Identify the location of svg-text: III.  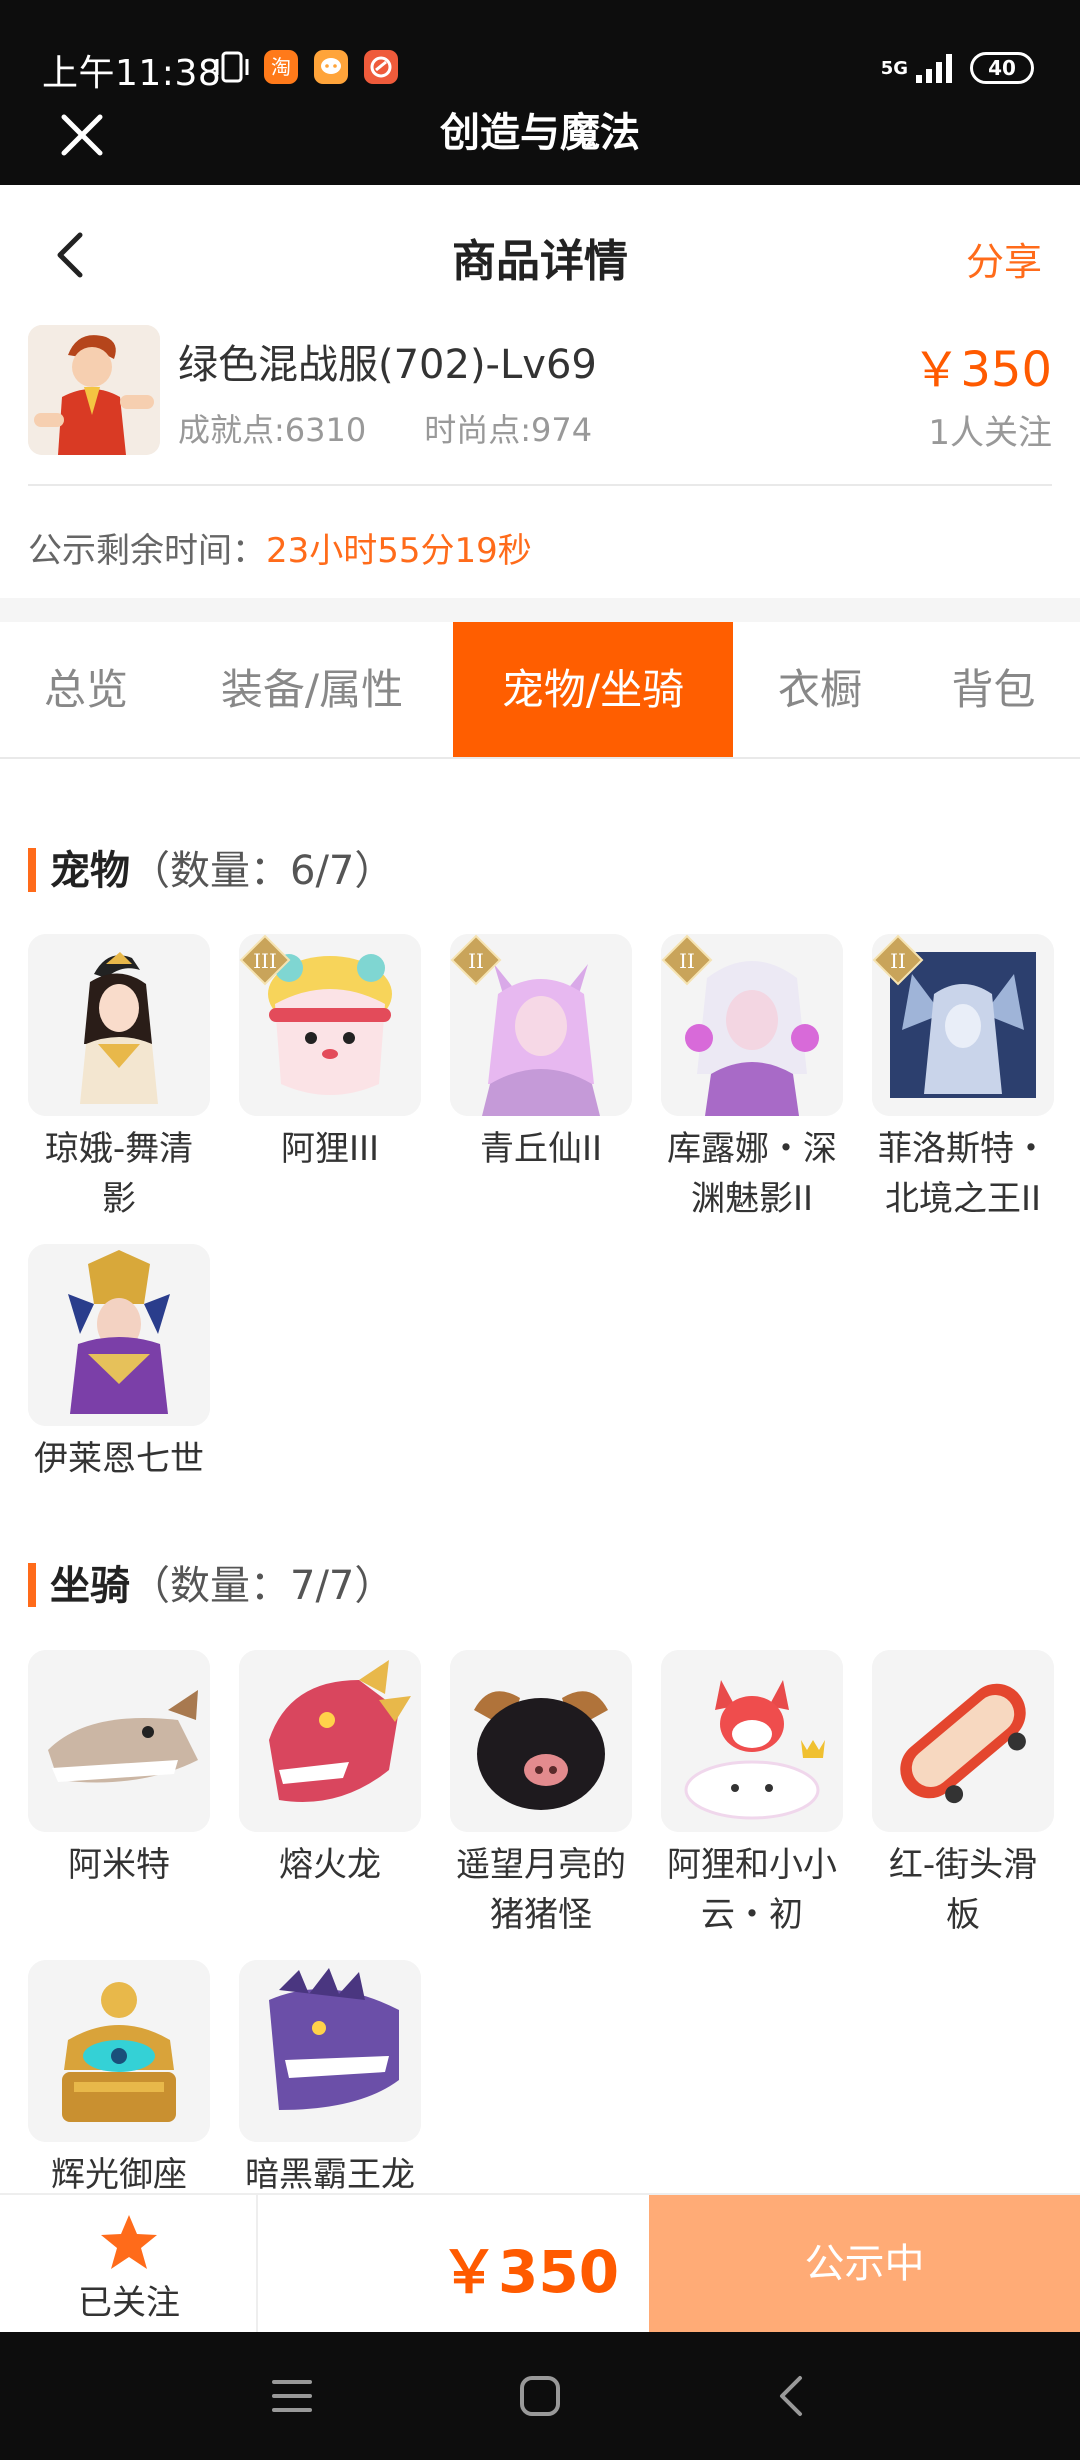
(265, 961).